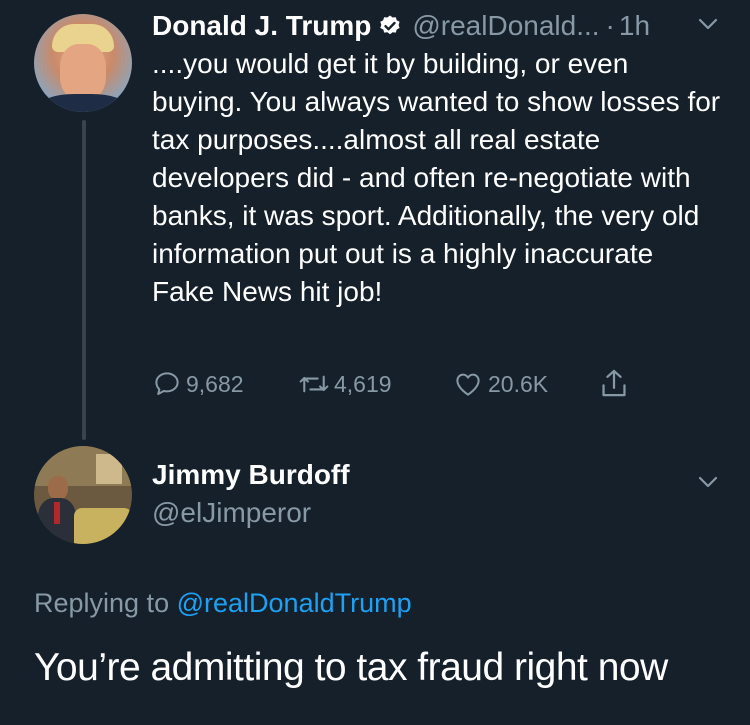 Image resolution: width=750 pixels, height=725 pixels. Describe the element at coordinates (363, 383) in the screenshot. I see `retweet-count: 4,619` at that location.